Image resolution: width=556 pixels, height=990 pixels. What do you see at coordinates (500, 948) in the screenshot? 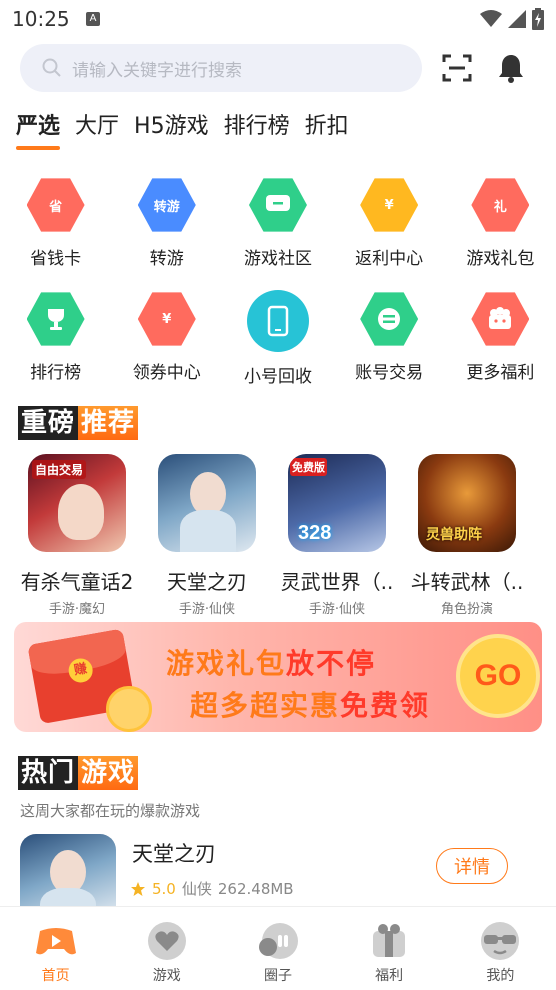
I see `nav-profile: 我的` at bounding box center [500, 948].